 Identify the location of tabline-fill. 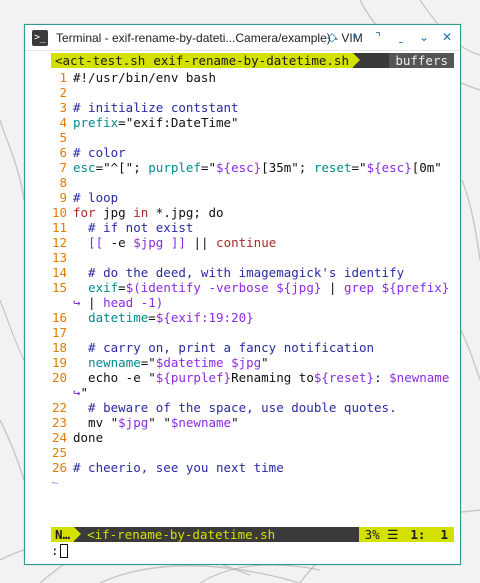
(374, 60).